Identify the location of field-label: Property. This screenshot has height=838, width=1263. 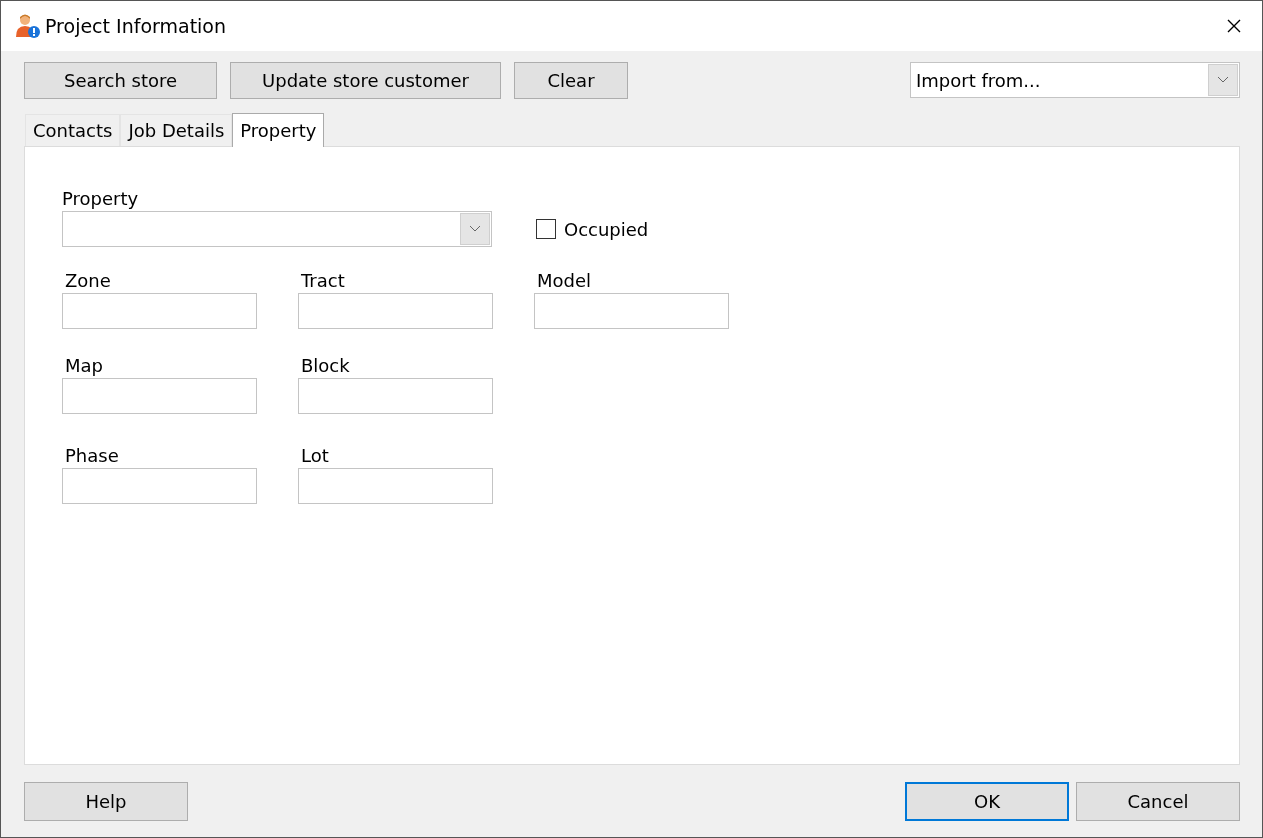
(101, 199).